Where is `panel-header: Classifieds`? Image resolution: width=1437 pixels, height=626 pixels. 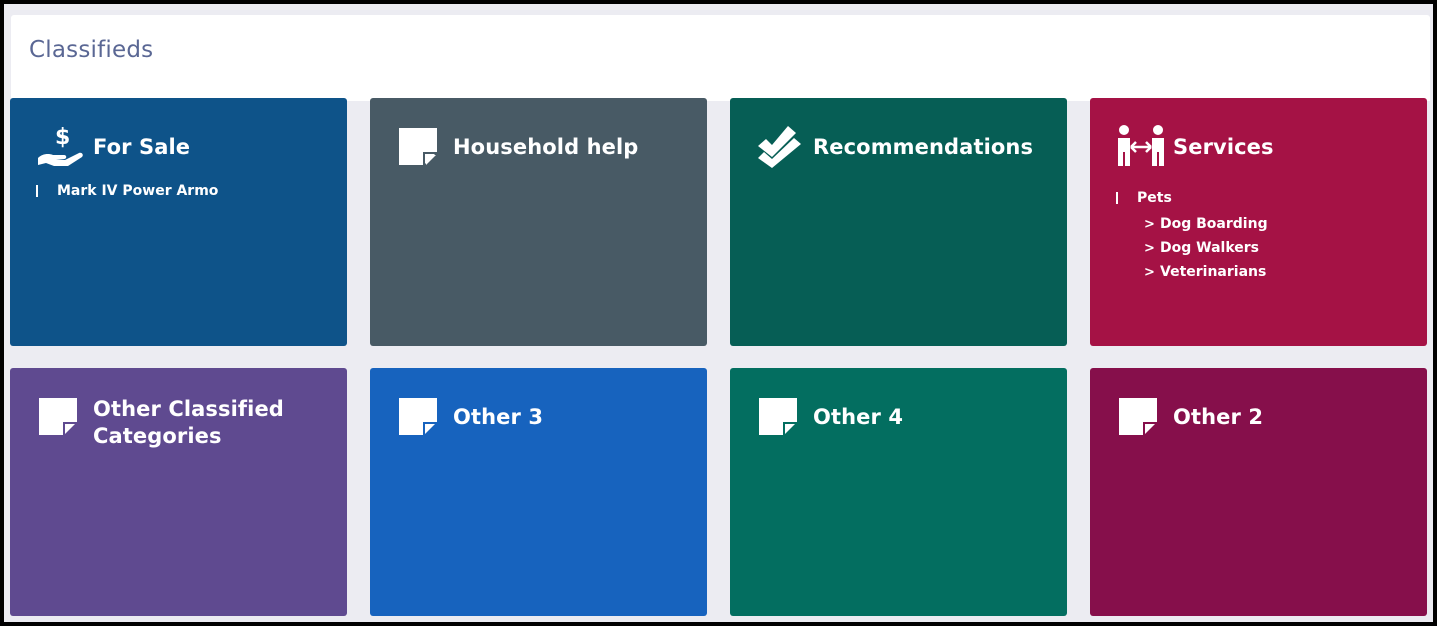
panel-header: Classifieds is located at coordinates (720, 58).